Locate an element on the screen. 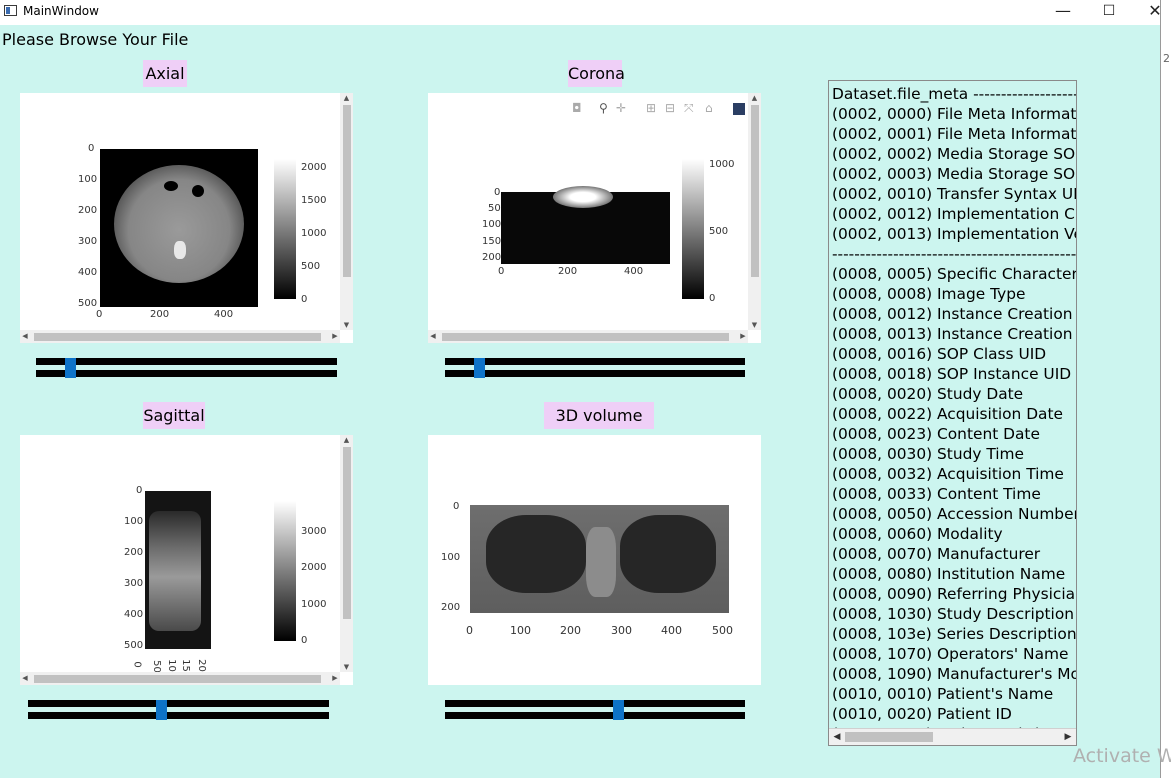 This screenshot has width=1171, height=778. sagittal-slider-track-bottom is located at coordinates (178, 715).